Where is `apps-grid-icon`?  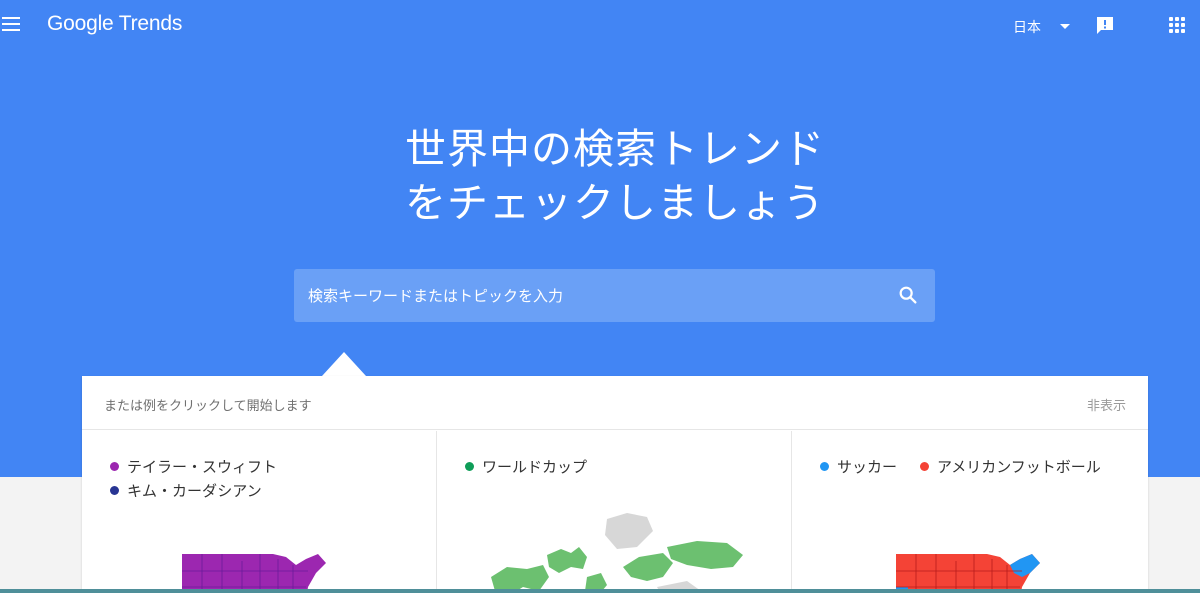
apps-grid-icon is located at coordinates (1177, 25).